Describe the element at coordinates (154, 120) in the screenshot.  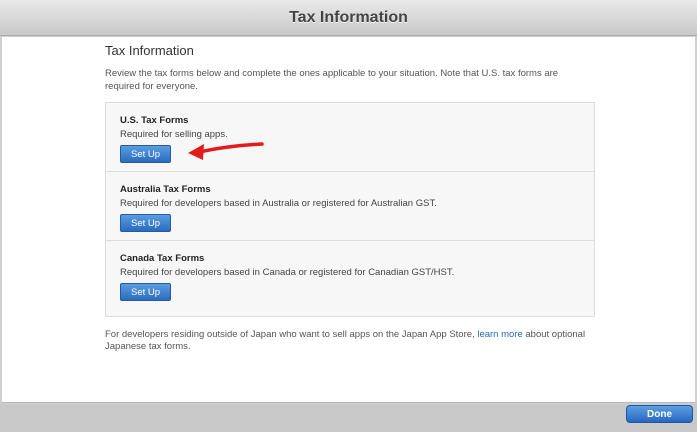
I see `form-title: U.S. Tax Forms` at that location.